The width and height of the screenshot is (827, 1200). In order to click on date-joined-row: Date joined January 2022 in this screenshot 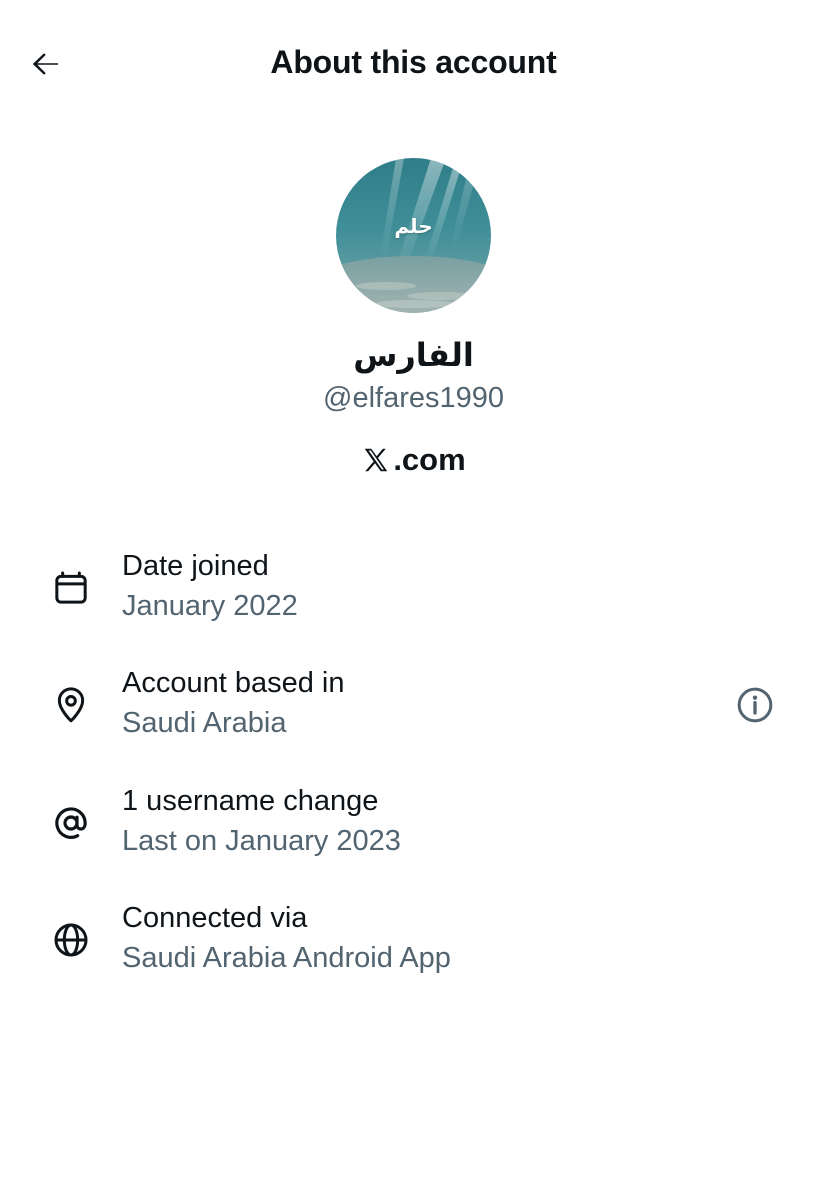, I will do `click(413, 600)`.